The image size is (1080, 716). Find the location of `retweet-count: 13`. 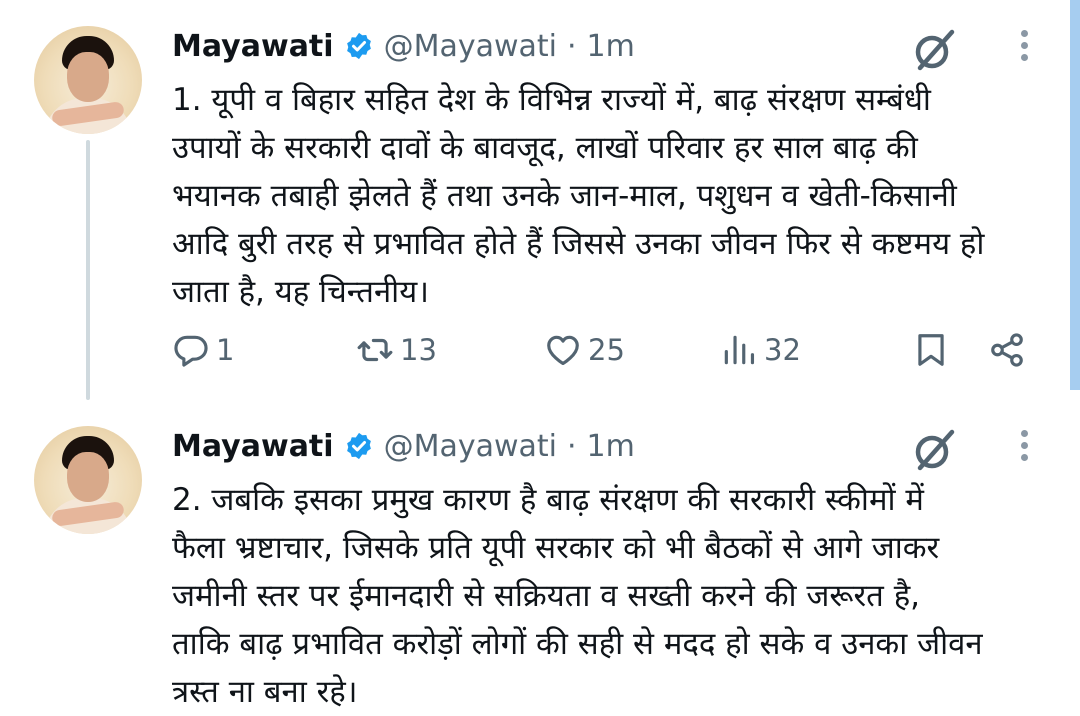

retweet-count: 13 is located at coordinates (418, 350).